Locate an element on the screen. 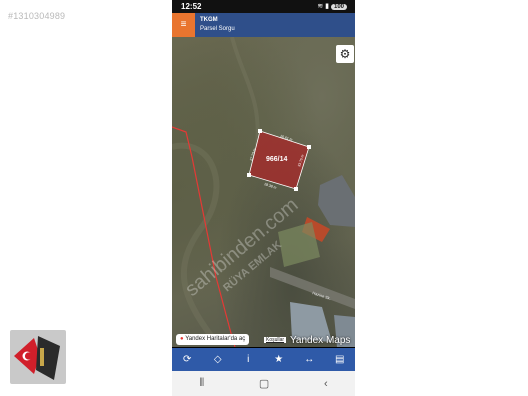 This screenshot has width=528, height=396. road is located at coordinates (312, 288).